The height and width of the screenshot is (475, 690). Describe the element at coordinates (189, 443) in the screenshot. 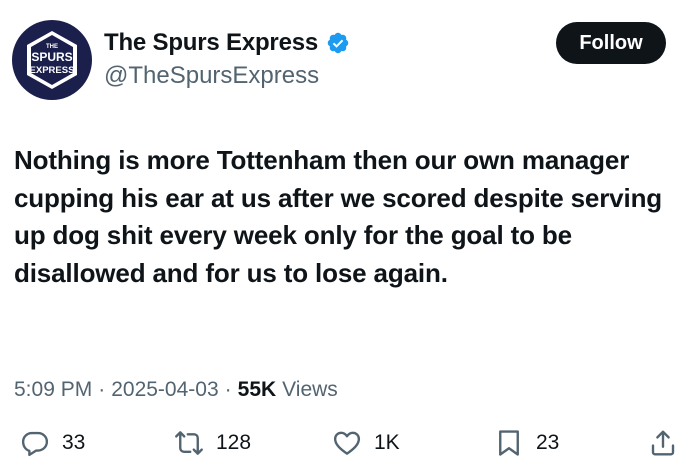

I see `retweet-icon` at that location.